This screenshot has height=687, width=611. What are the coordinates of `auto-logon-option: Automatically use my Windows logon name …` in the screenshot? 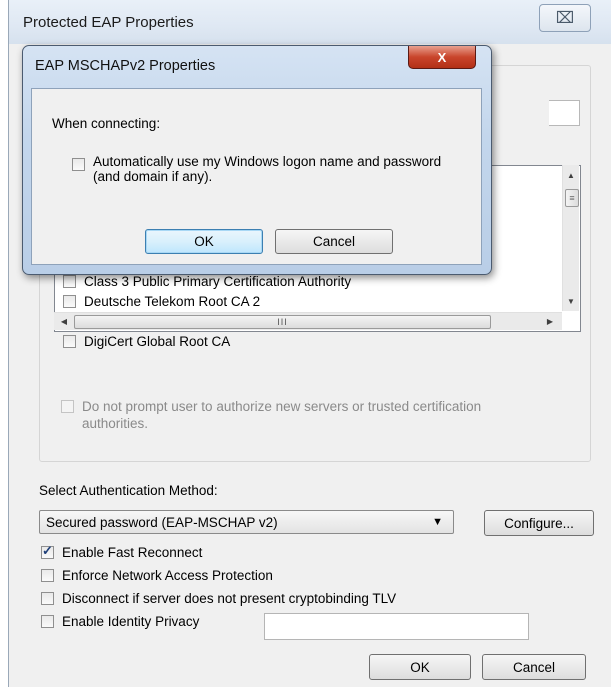 It's located at (267, 169).